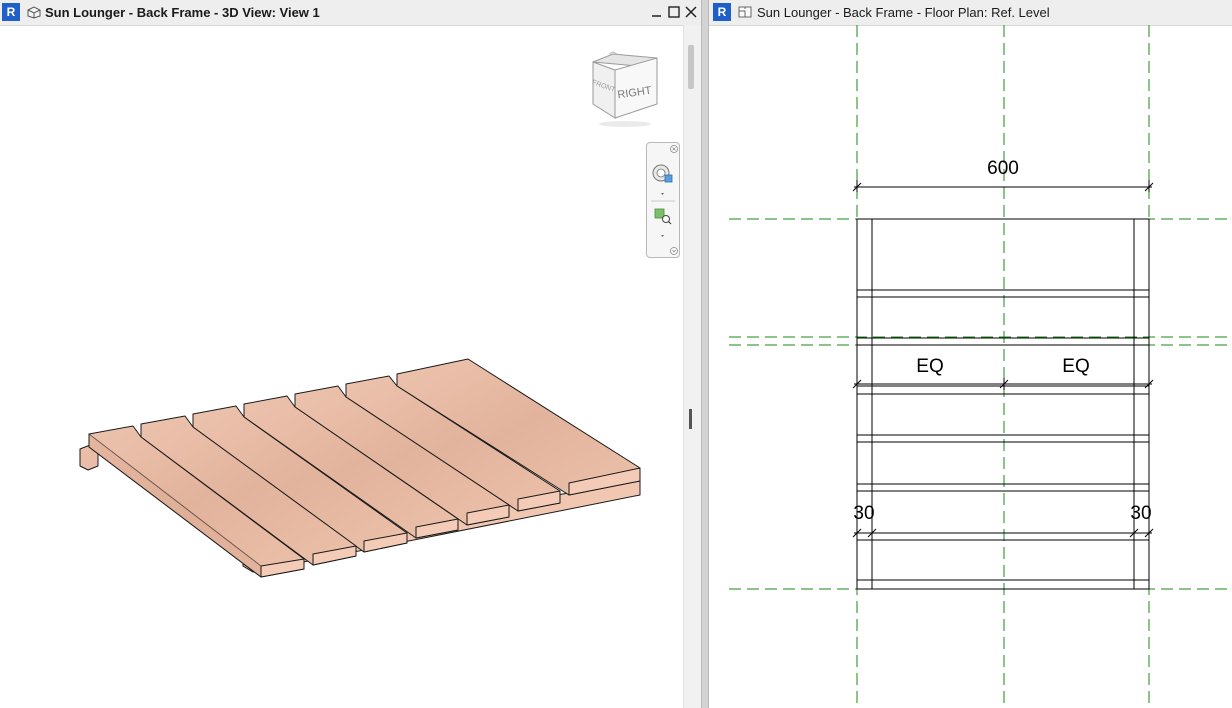 Image resolution: width=1232 pixels, height=708 pixels. What do you see at coordinates (1003, 384) in the screenshot?
I see `equality-dimension` at bounding box center [1003, 384].